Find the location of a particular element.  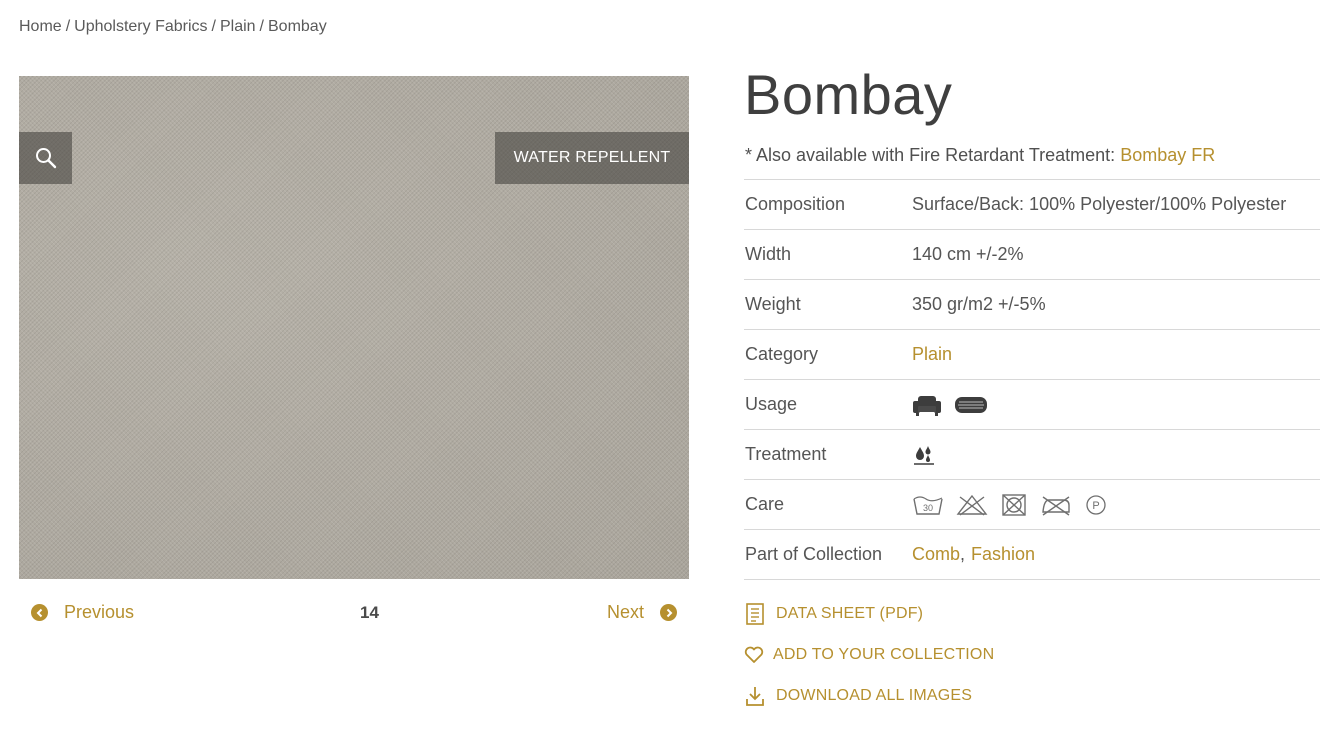

previous-label: Previous is located at coordinates (99, 612).